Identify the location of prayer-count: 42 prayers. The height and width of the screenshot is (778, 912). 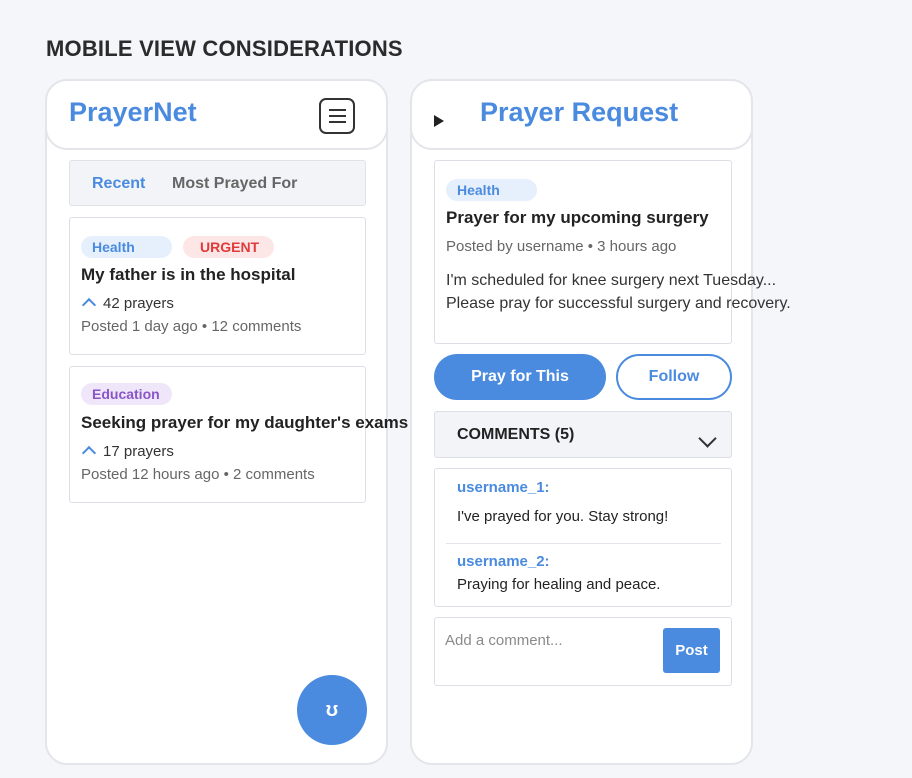
(138, 303).